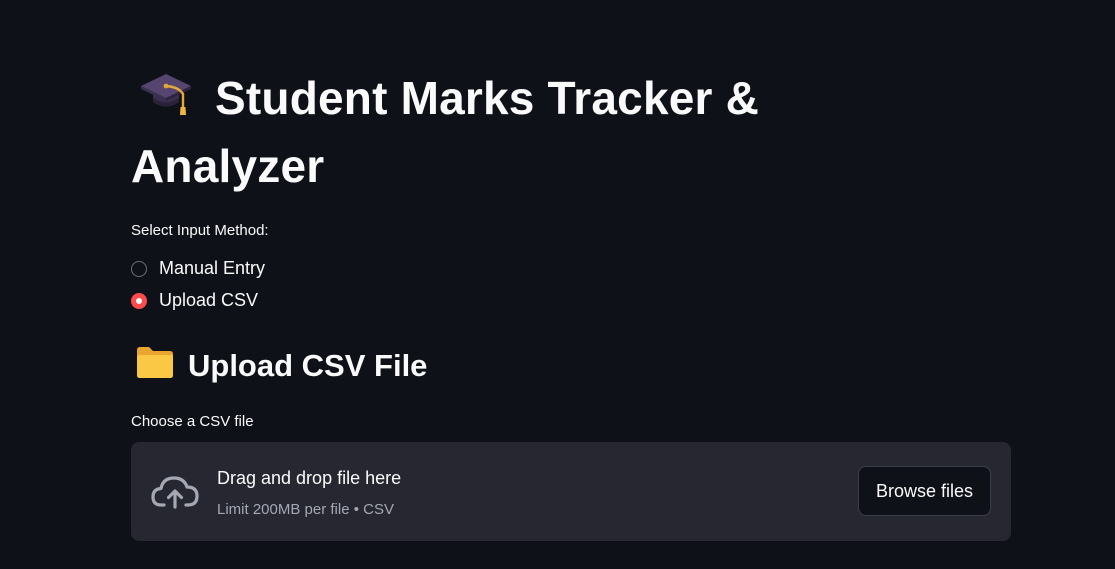  Describe the element at coordinates (209, 300) in the screenshot. I see `radio-label-upload-csv: Upload CSV` at that location.